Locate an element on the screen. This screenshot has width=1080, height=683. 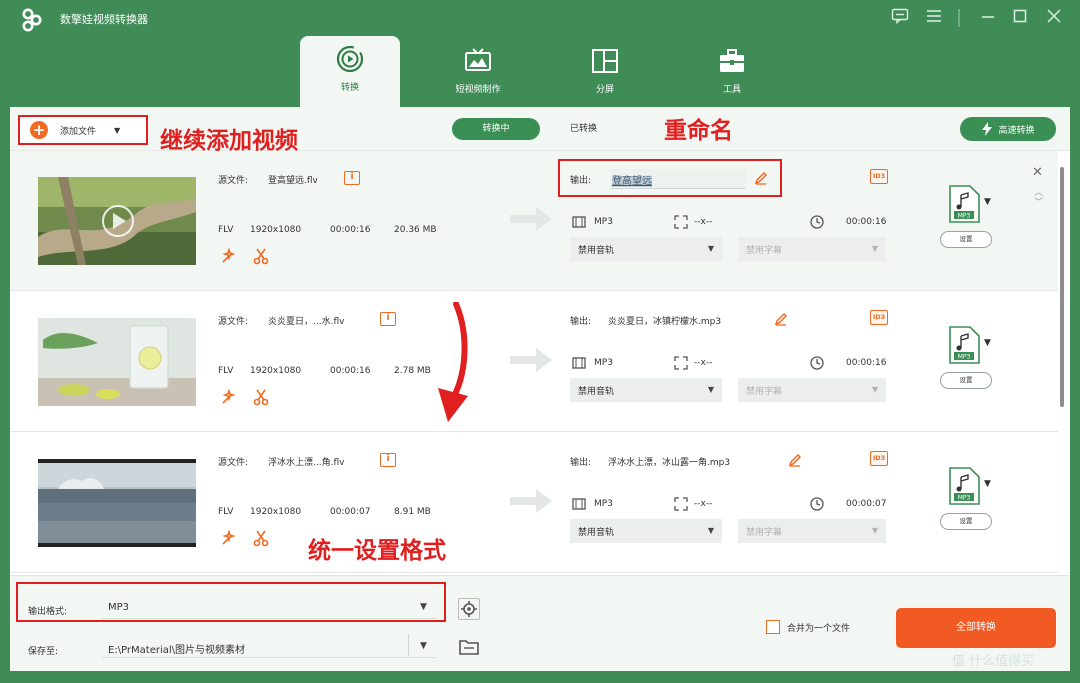
tab-convert: 转换 is located at coordinates (350, 72).